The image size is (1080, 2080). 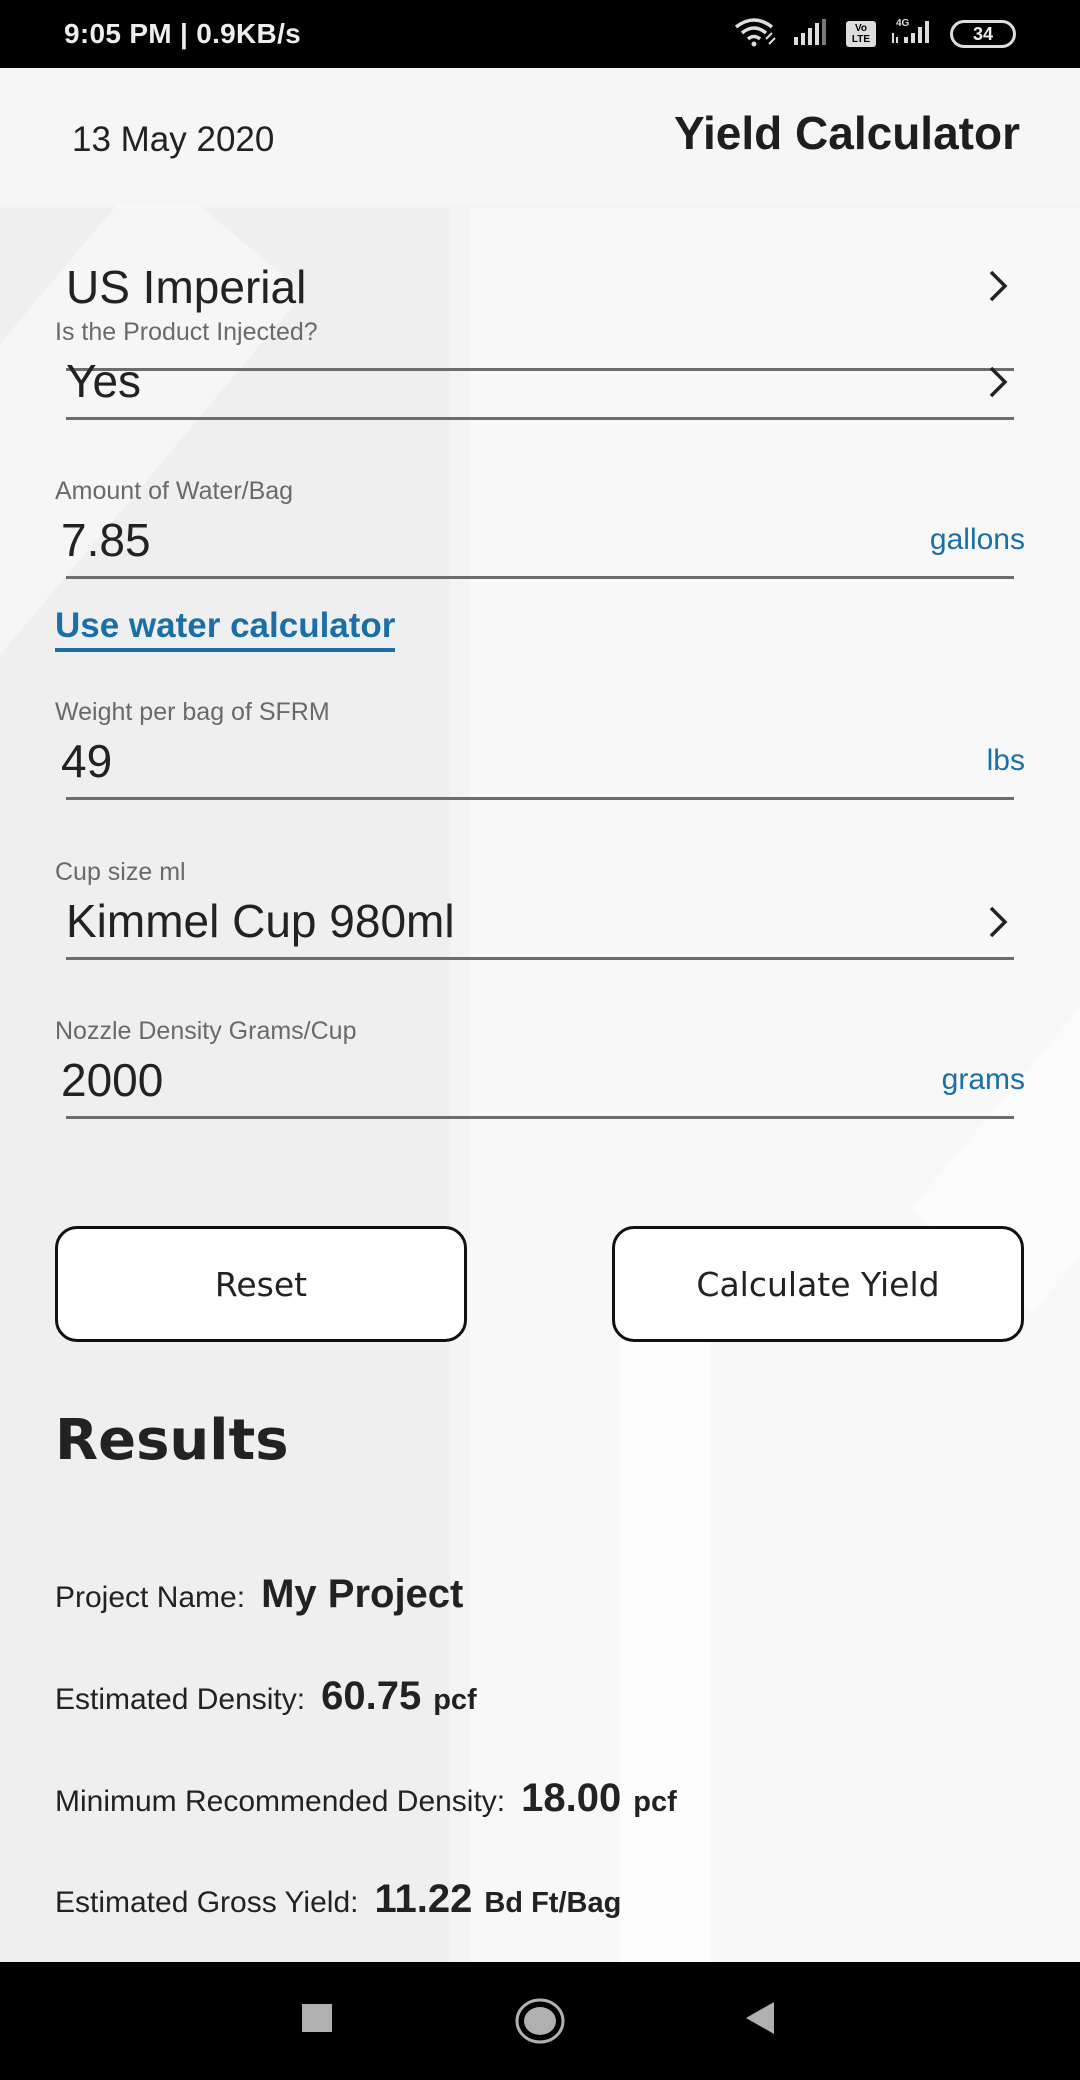 What do you see at coordinates (983, 1079) in the screenshot?
I see `nozzle-density-unit: grams` at bounding box center [983, 1079].